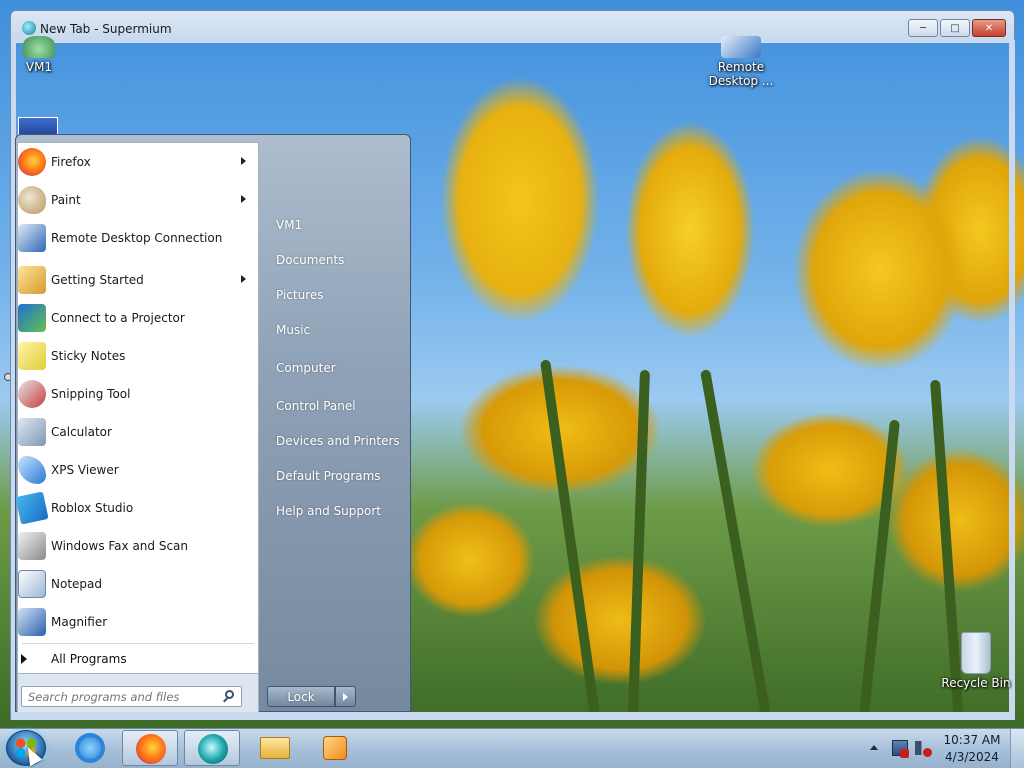  What do you see at coordinates (989, 28) in the screenshot?
I see `close-button: ✕` at bounding box center [989, 28].